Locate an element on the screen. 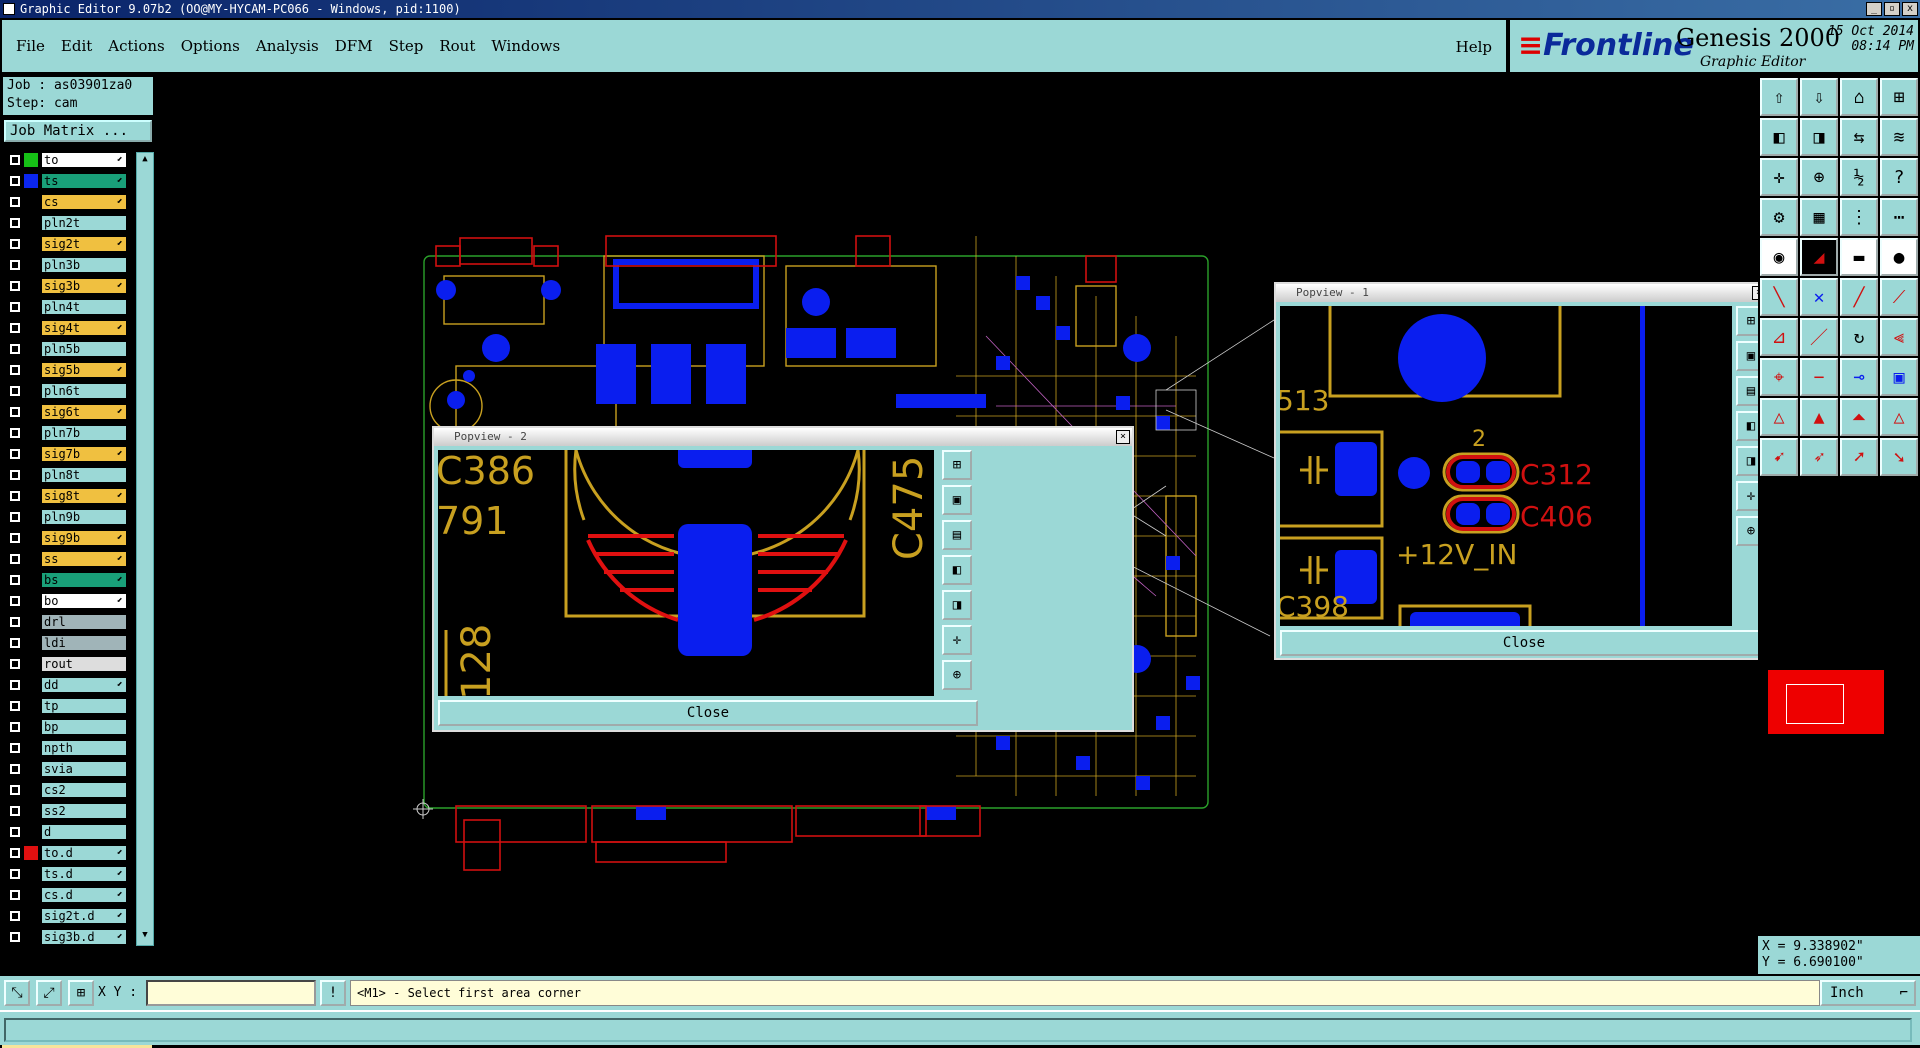  layer-row: sig5b ⬋ is located at coordinates (65, 370).